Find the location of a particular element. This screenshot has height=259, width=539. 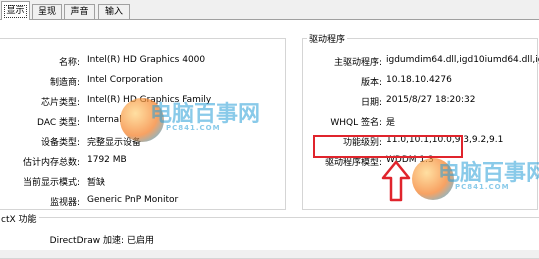

tab-render-label: 呈现 is located at coordinates (46, 12).